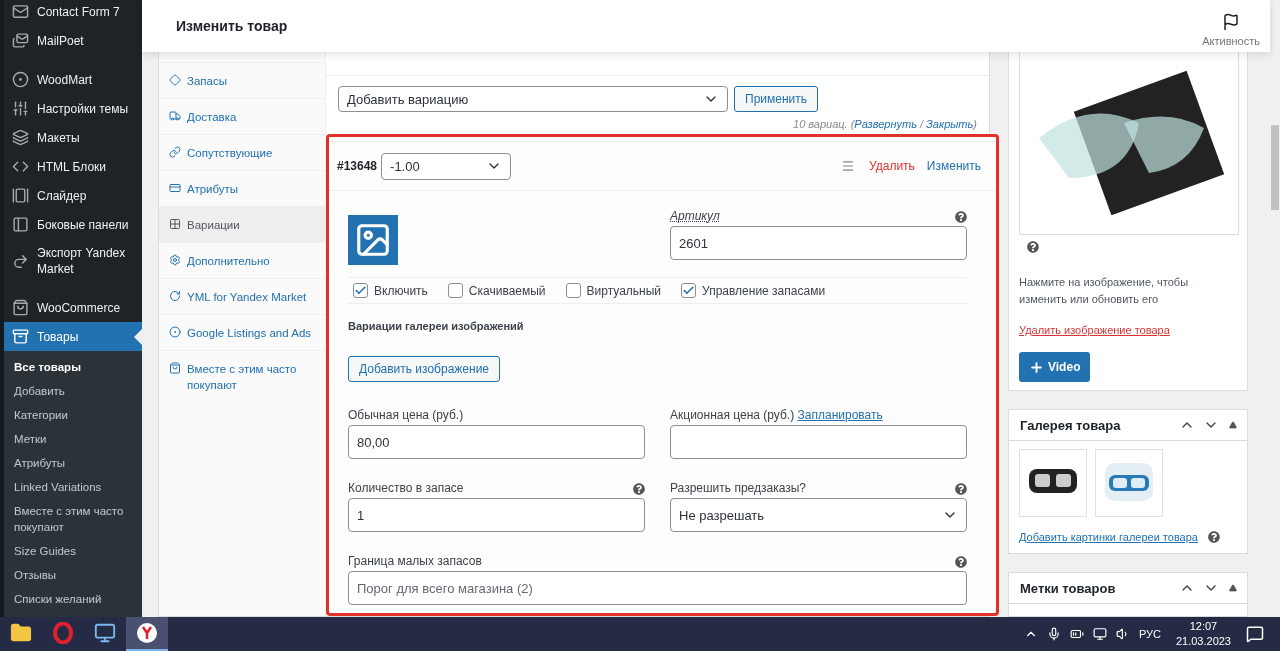 The width and height of the screenshot is (1280, 651). I want to click on input-field: Порог для всего магазина (2), so click(657, 588).